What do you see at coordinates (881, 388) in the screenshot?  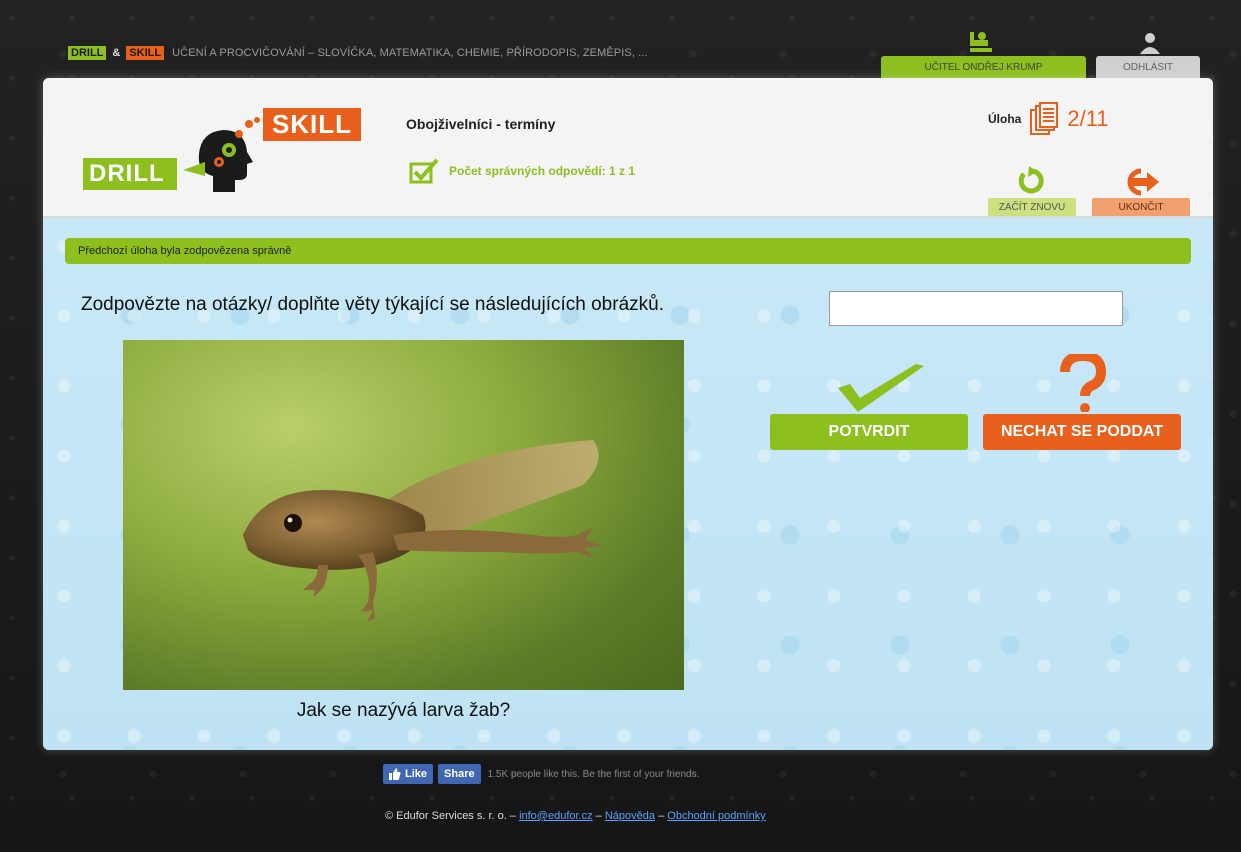 I see `checkmark-icon` at bounding box center [881, 388].